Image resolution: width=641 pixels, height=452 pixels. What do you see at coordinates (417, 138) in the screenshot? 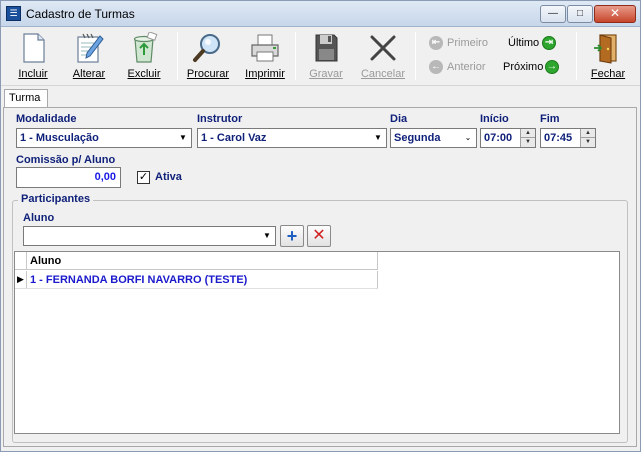
I see `dia-value: Segunda` at bounding box center [417, 138].